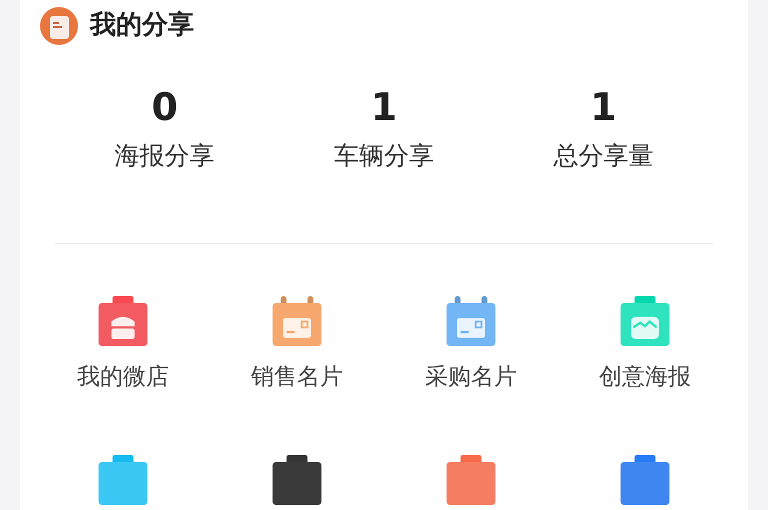  What do you see at coordinates (471, 345) in the screenshot?
I see `app-shortcut: 采购名片` at bounding box center [471, 345].